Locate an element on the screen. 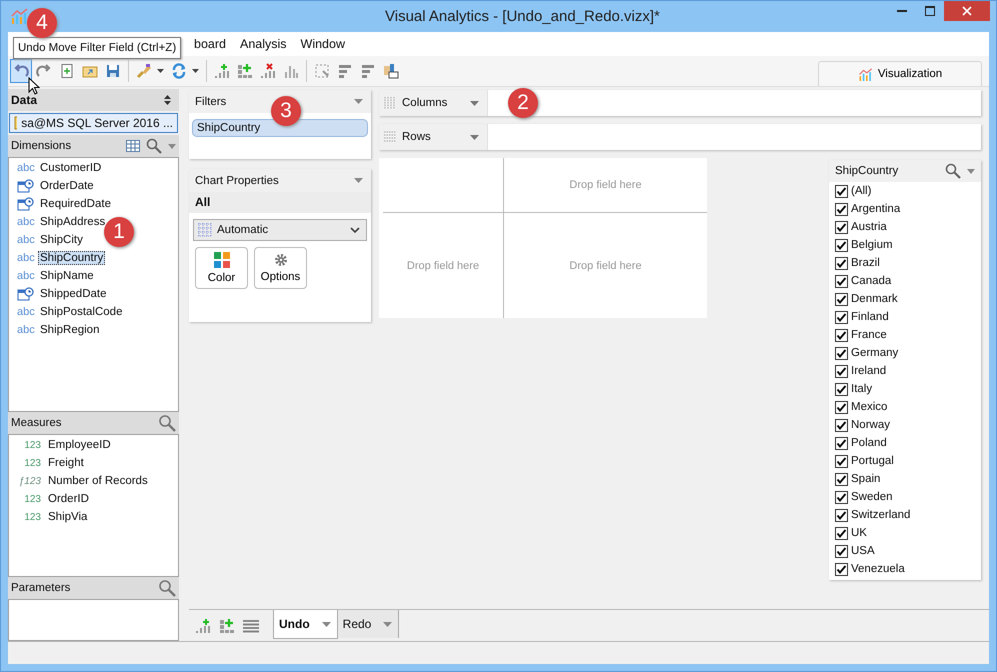 This screenshot has width=997, height=672. close-button is located at coordinates (967, 11).